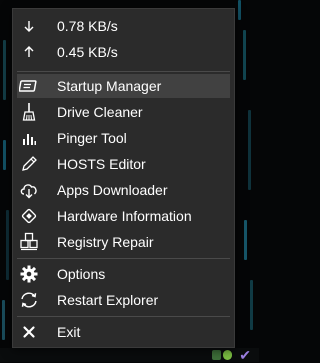 The height and width of the screenshot is (363, 320). I want to click on signal-bars-icon, so click(29, 138).